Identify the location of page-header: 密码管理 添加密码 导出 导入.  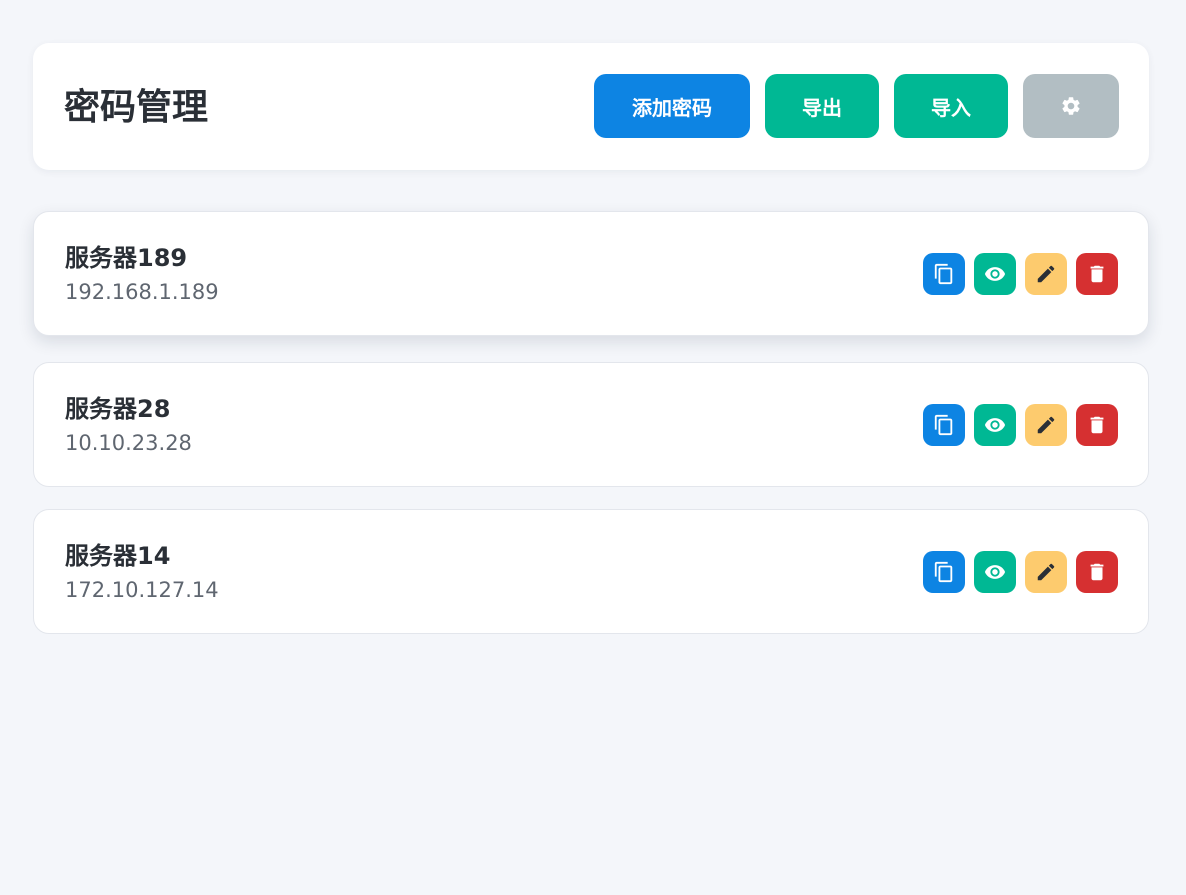
(591, 106).